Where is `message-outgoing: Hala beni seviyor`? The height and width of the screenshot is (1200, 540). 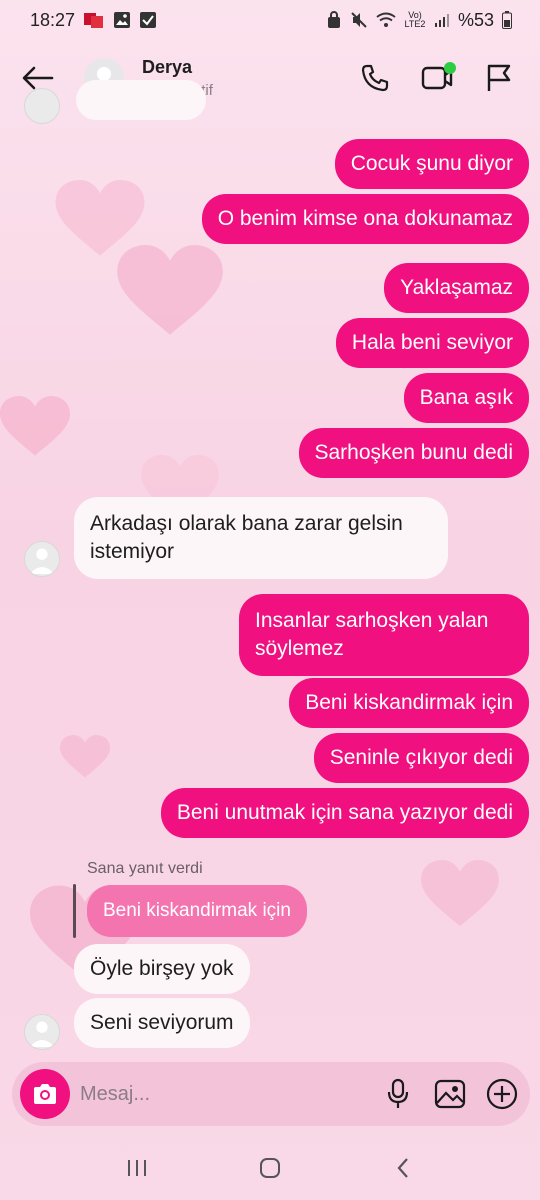
message-outgoing: Hala beni seviyor is located at coordinates (432, 343).